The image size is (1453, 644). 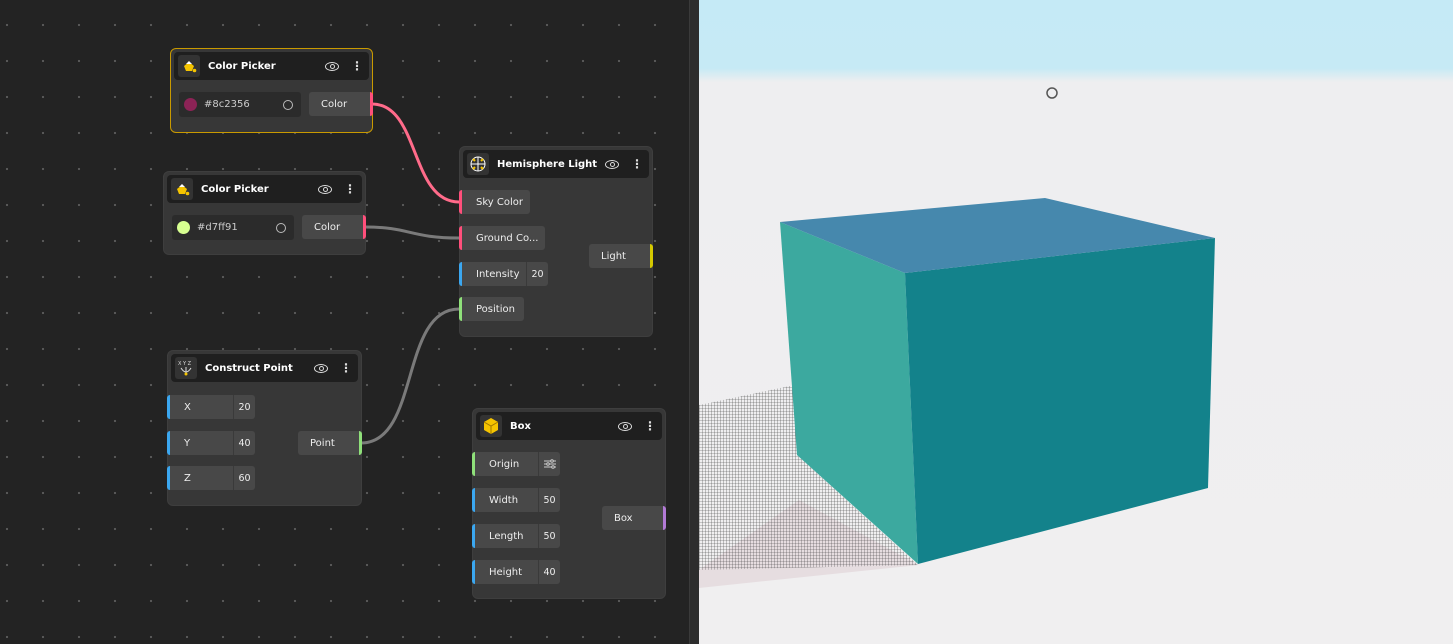 What do you see at coordinates (415, 153) in the screenshot?
I see `wire-sky-color` at bounding box center [415, 153].